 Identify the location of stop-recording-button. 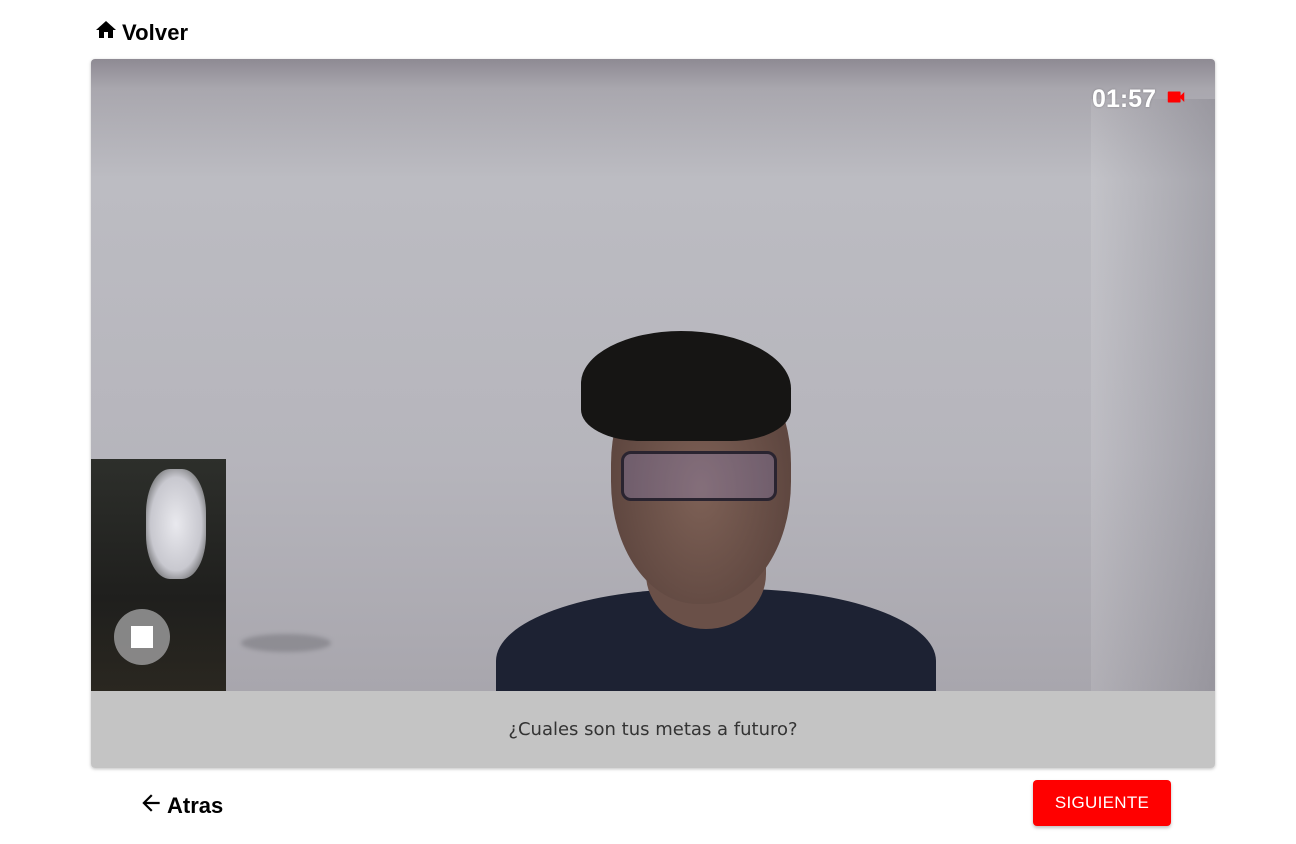
(142, 637).